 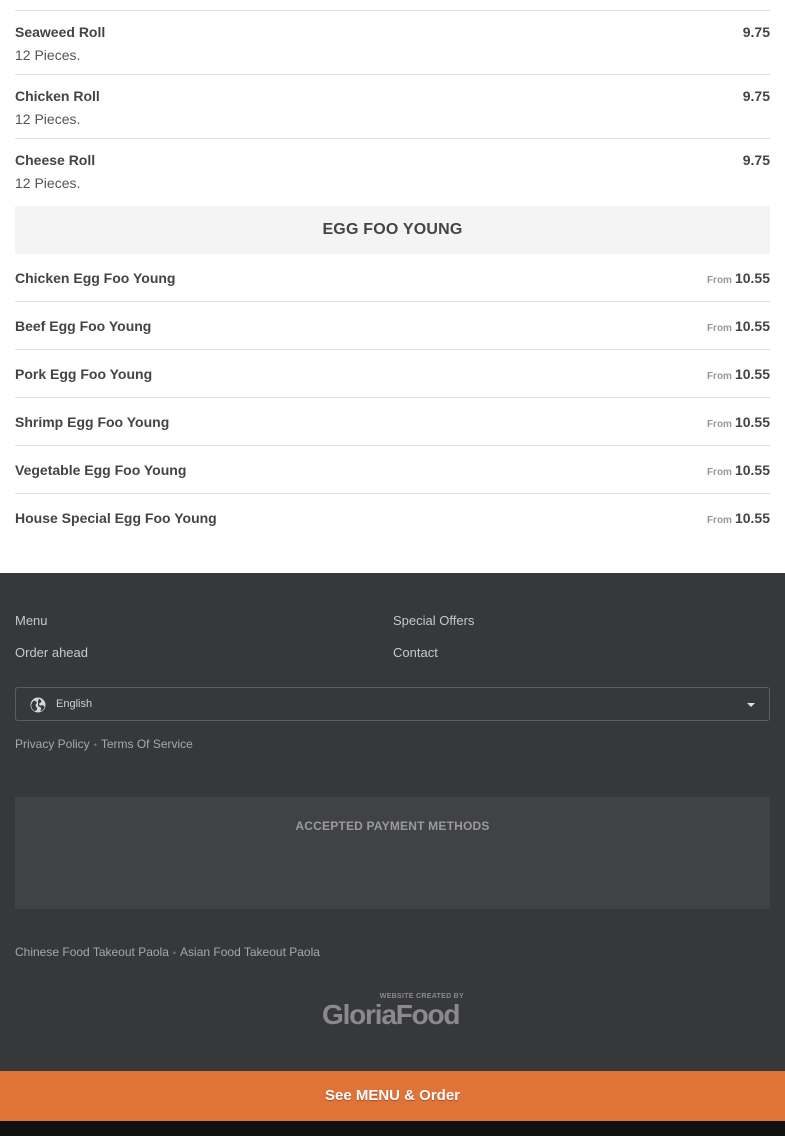 What do you see at coordinates (92, 952) in the screenshot?
I see `seo-link-chinese-food: Chinese Food Takeout Paola` at bounding box center [92, 952].